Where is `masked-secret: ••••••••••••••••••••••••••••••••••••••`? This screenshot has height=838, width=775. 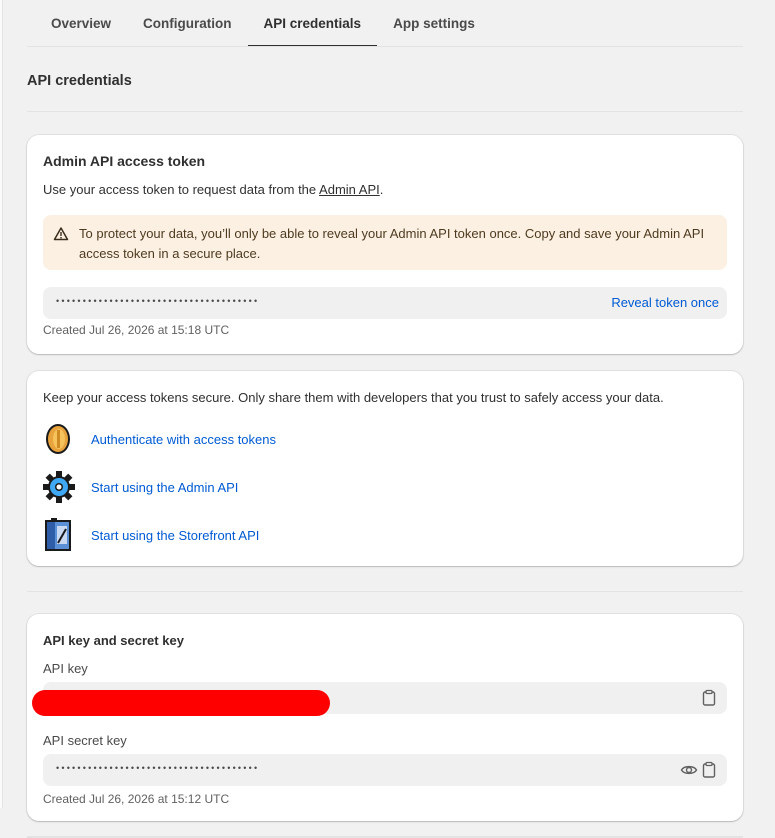
masked-secret: •••••••••••••••••••••••••••••••••••••• is located at coordinates (158, 768).